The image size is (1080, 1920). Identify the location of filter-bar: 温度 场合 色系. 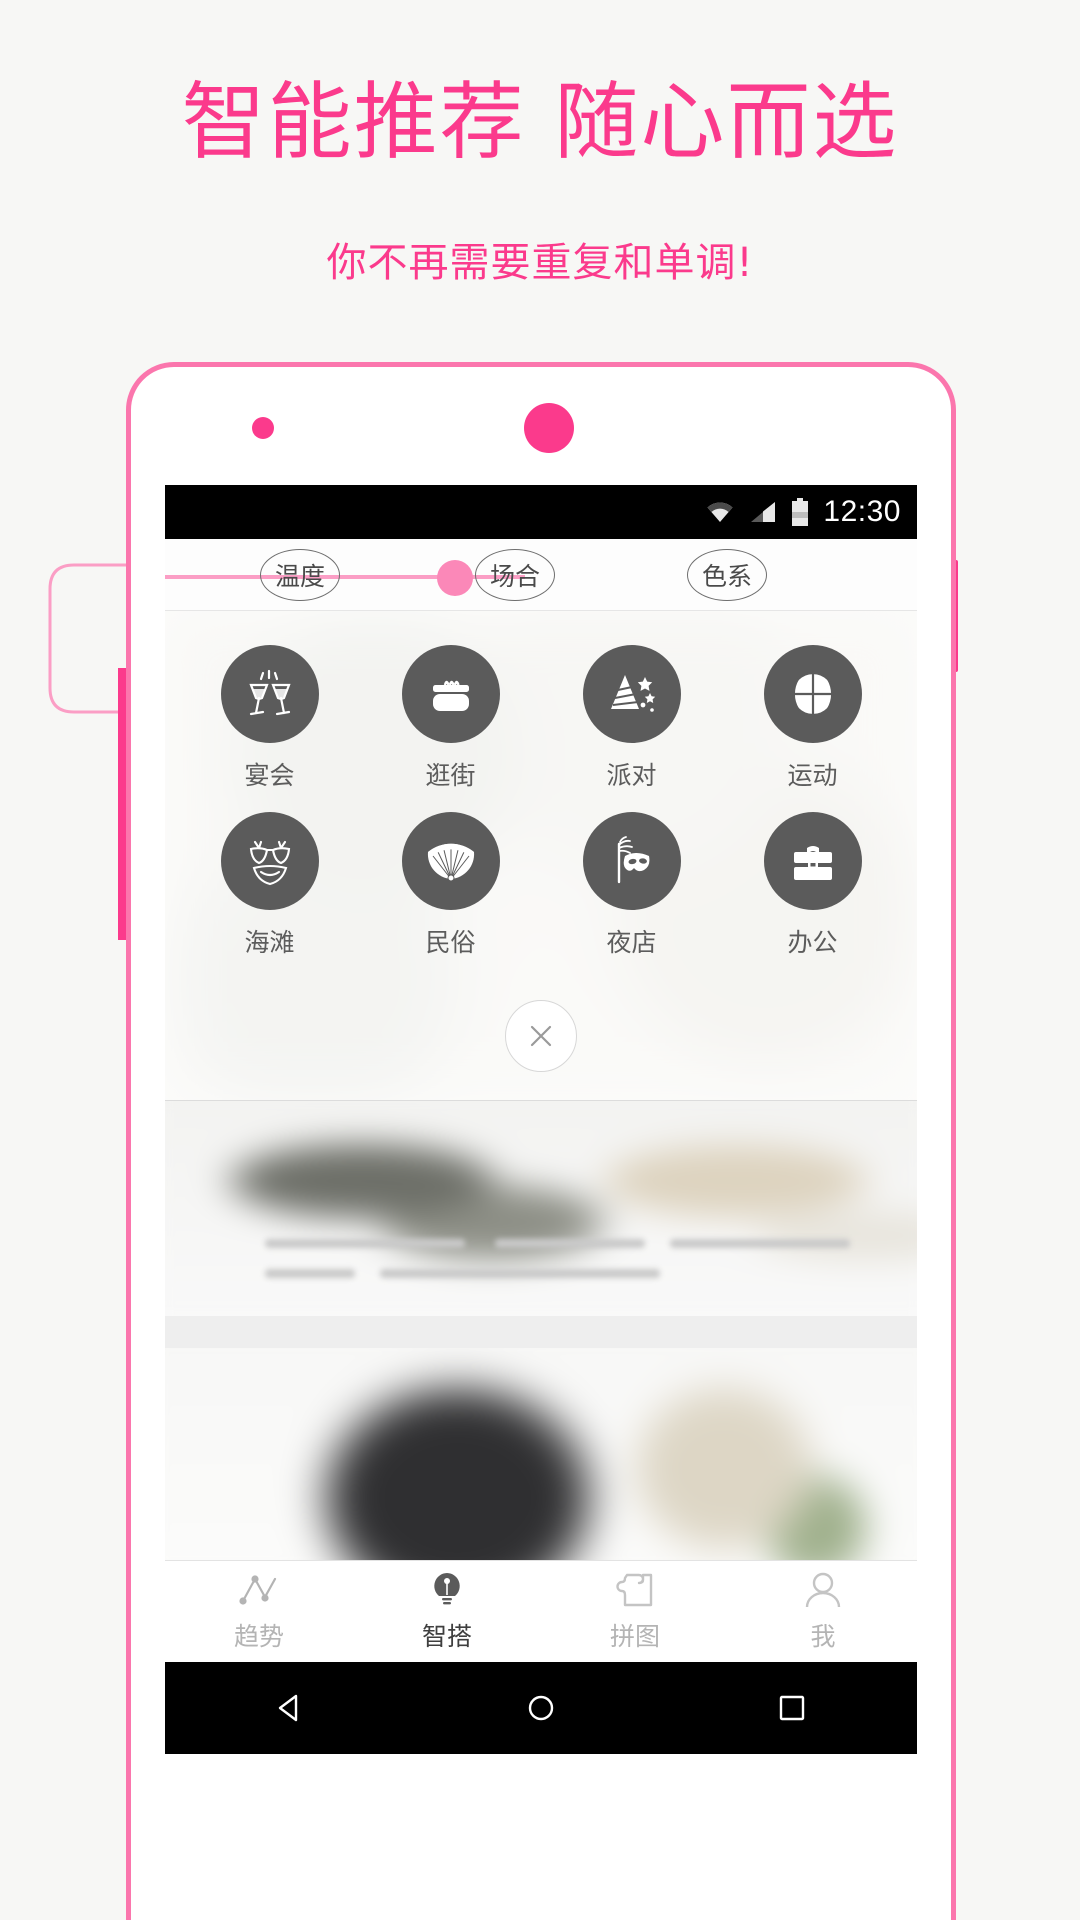
(541, 575).